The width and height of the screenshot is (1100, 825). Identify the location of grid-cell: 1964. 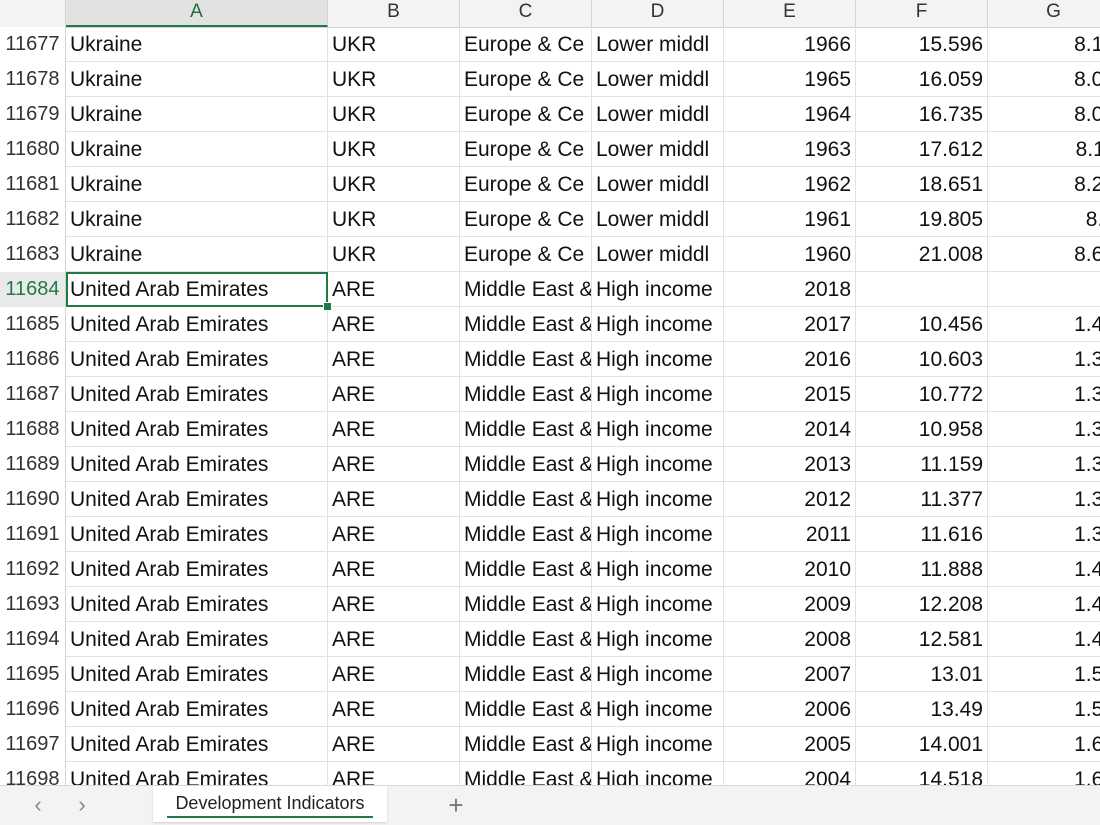
(790, 114).